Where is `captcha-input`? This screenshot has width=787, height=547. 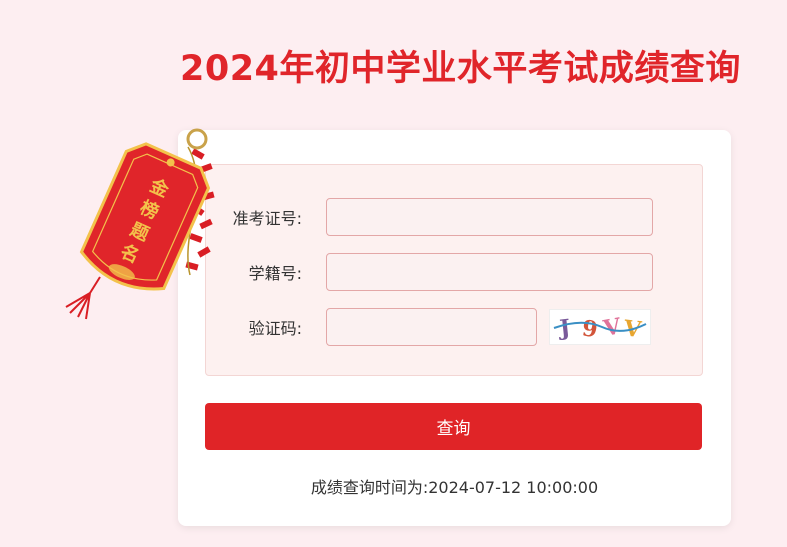
captcha-input is located at coordinates (431, 327).